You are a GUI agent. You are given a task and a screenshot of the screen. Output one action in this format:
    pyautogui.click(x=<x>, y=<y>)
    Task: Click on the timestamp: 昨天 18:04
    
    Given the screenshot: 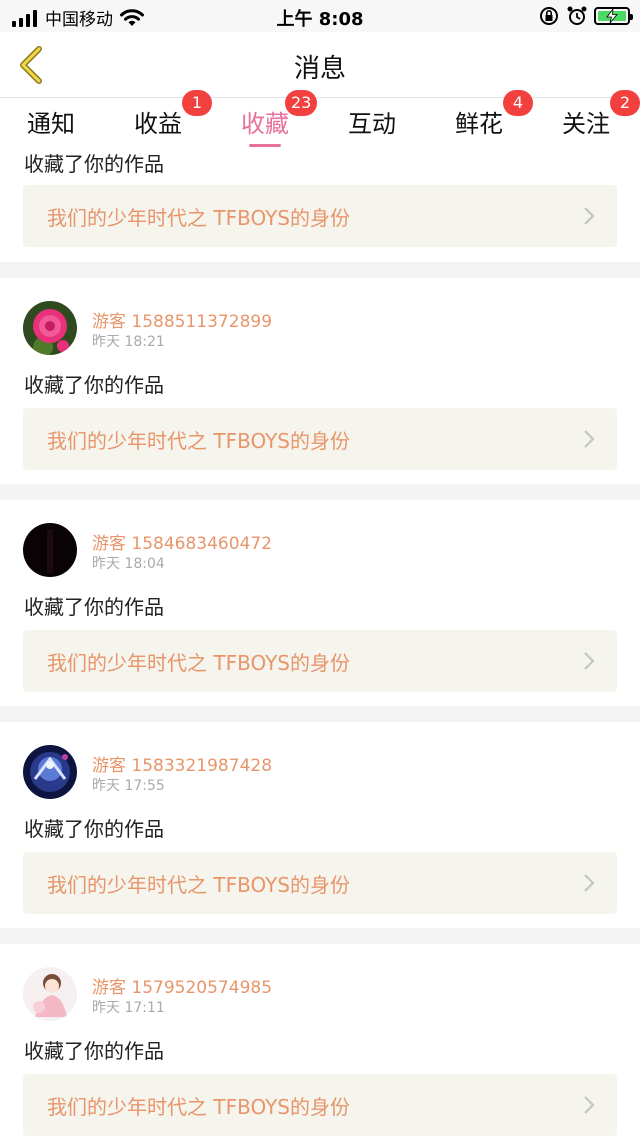 What is the action you would take?
    pyautogui.click(x=128, y=564)
    